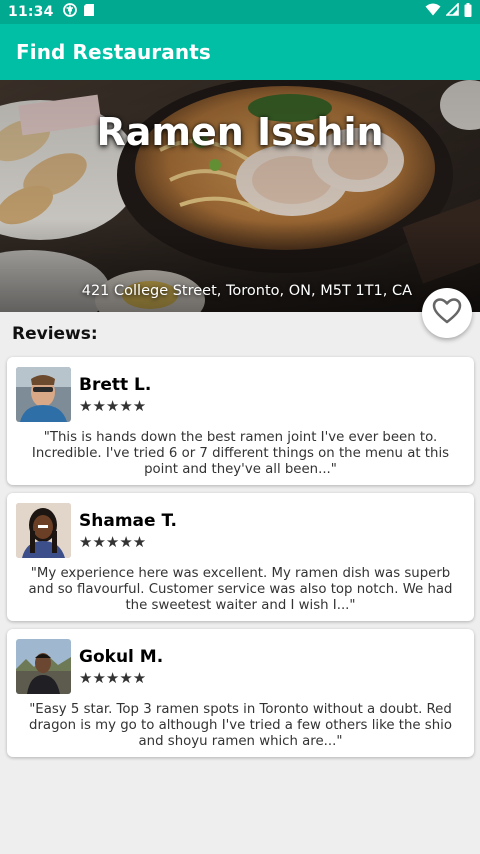  Describe the element at coordinates (121, 657) in the screenshot. I see `reviewer-name: Gokul M.` at that location.